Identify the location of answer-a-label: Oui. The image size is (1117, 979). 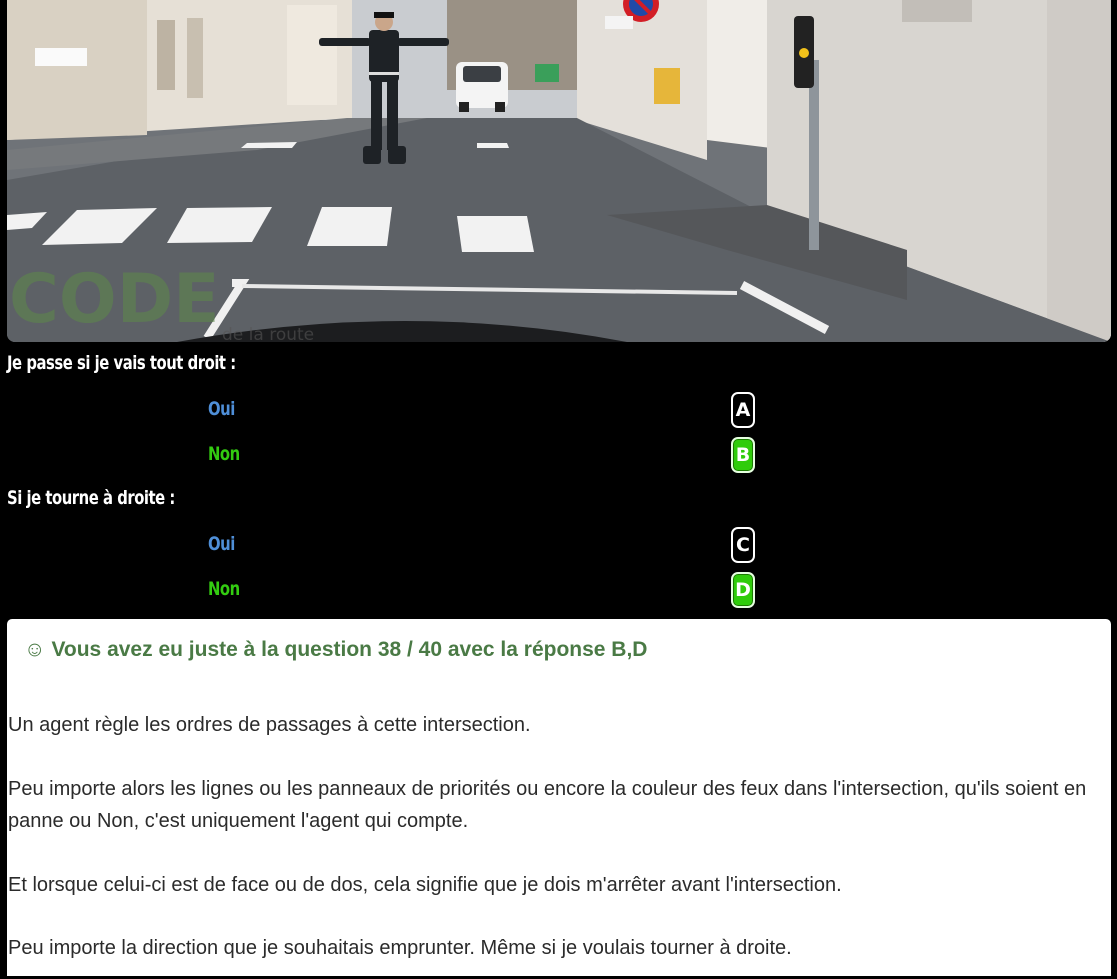
(221, 409).